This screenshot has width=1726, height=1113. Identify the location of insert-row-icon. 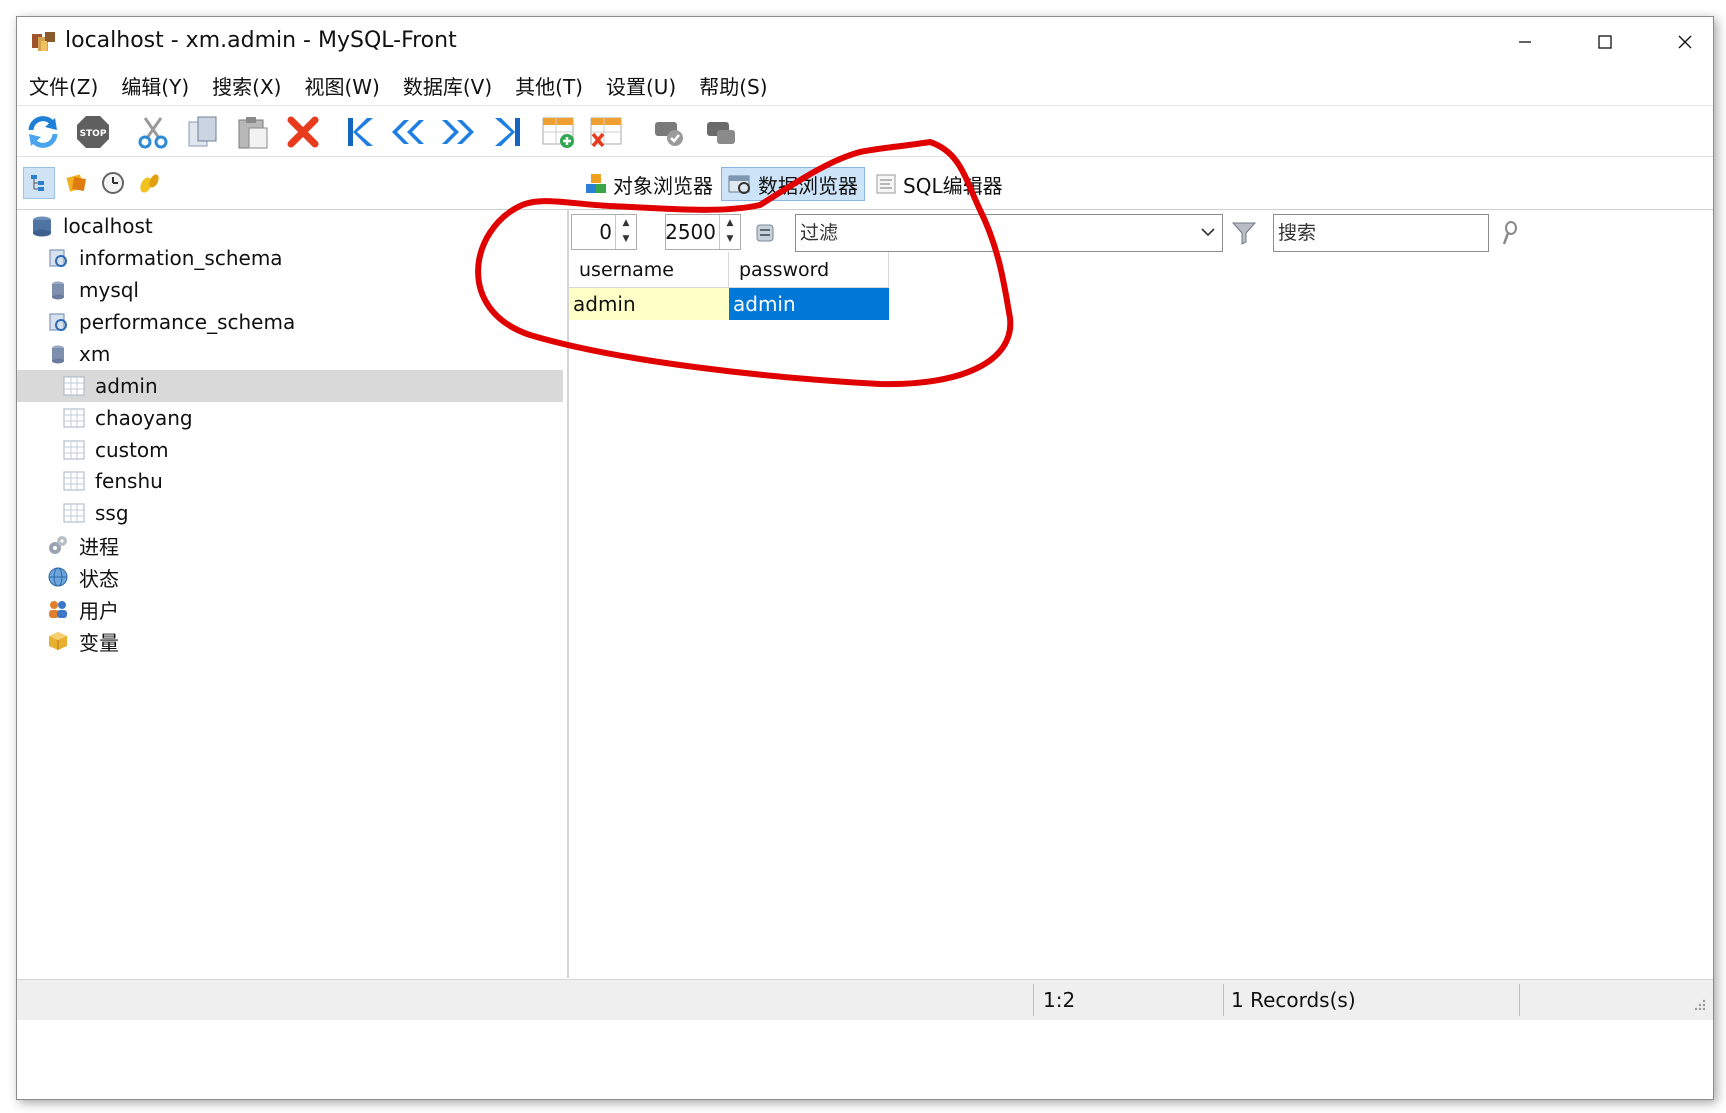
(559, 132).